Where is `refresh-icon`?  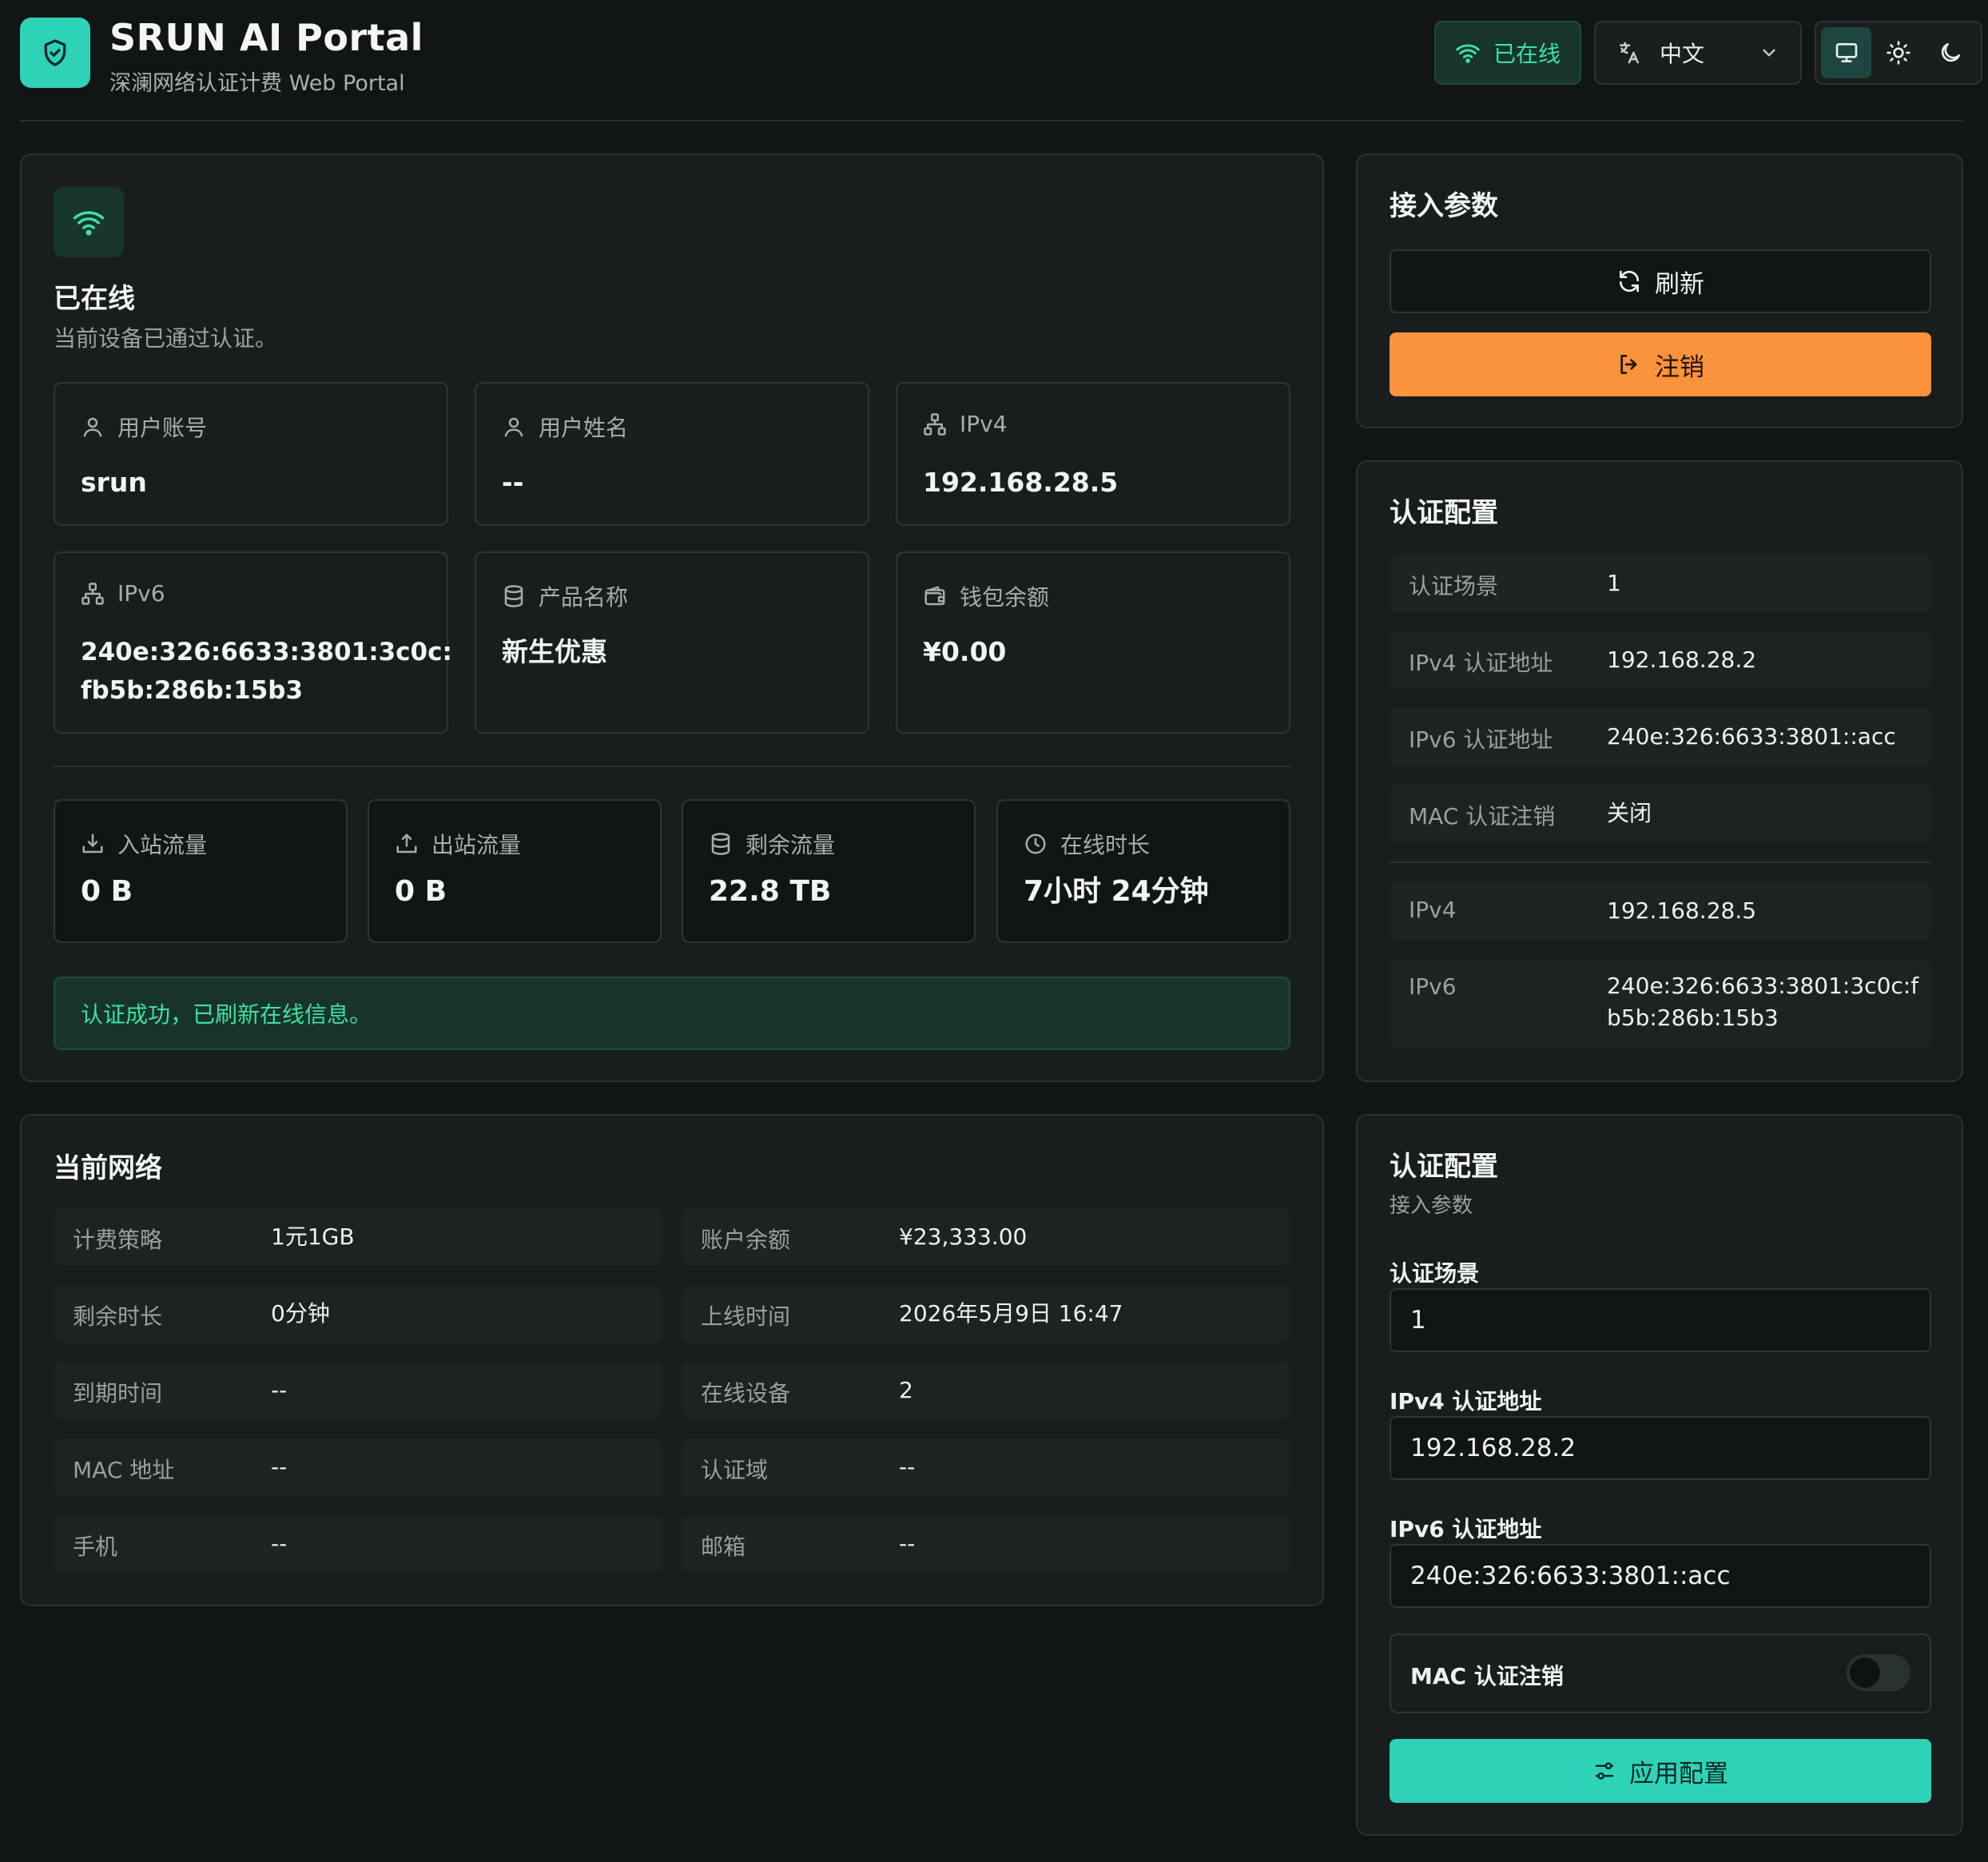 refresh-icon is located at coordinates (1629, 281).